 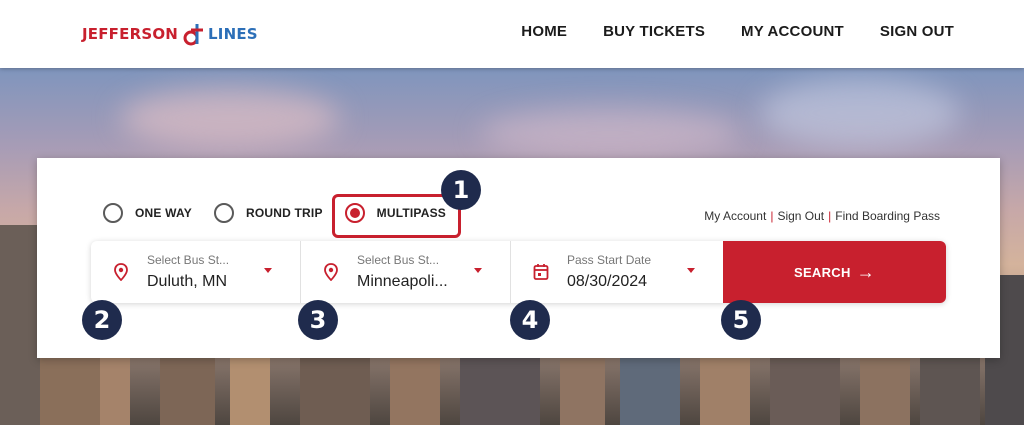 I want to click on nav-sign-out: SIGN OUT, so click(x=917, y=31).